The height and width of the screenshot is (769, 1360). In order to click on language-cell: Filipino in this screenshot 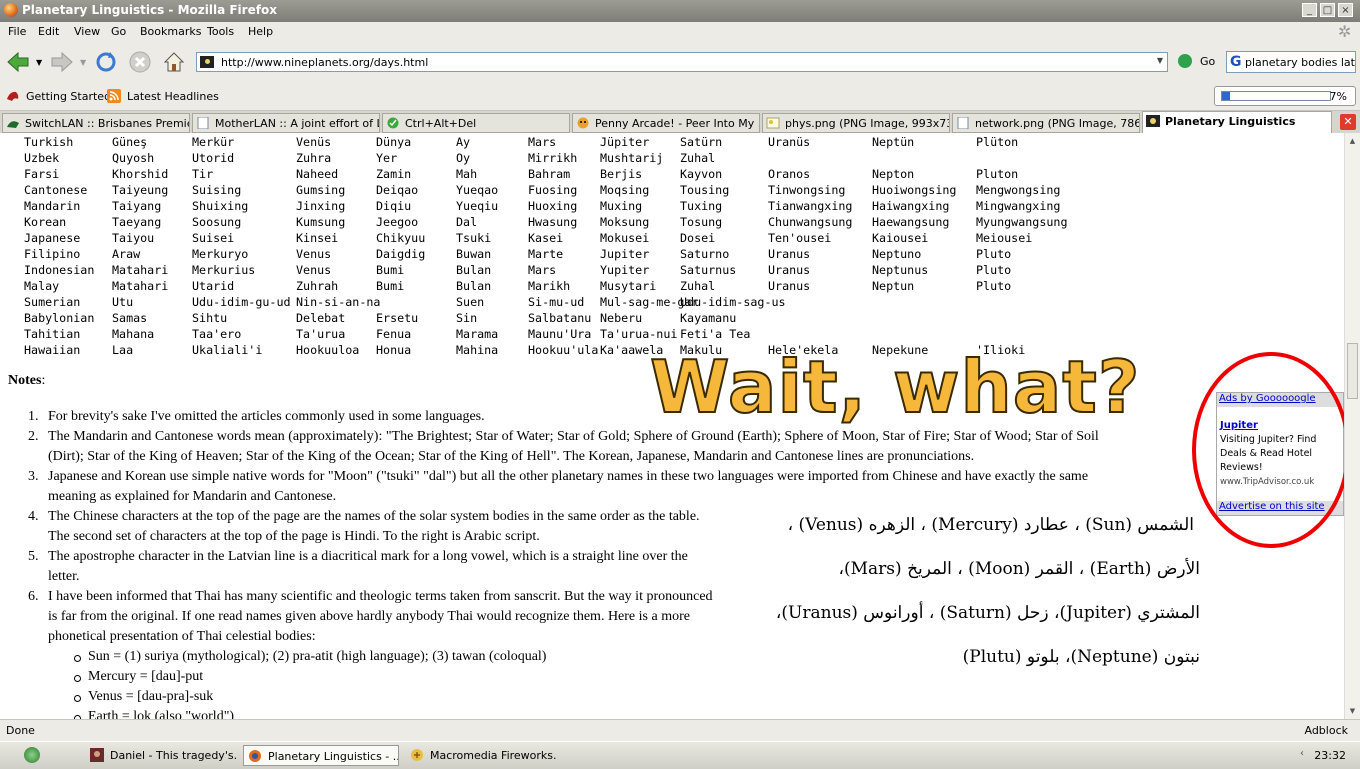, I will do `click(52, 254)`.